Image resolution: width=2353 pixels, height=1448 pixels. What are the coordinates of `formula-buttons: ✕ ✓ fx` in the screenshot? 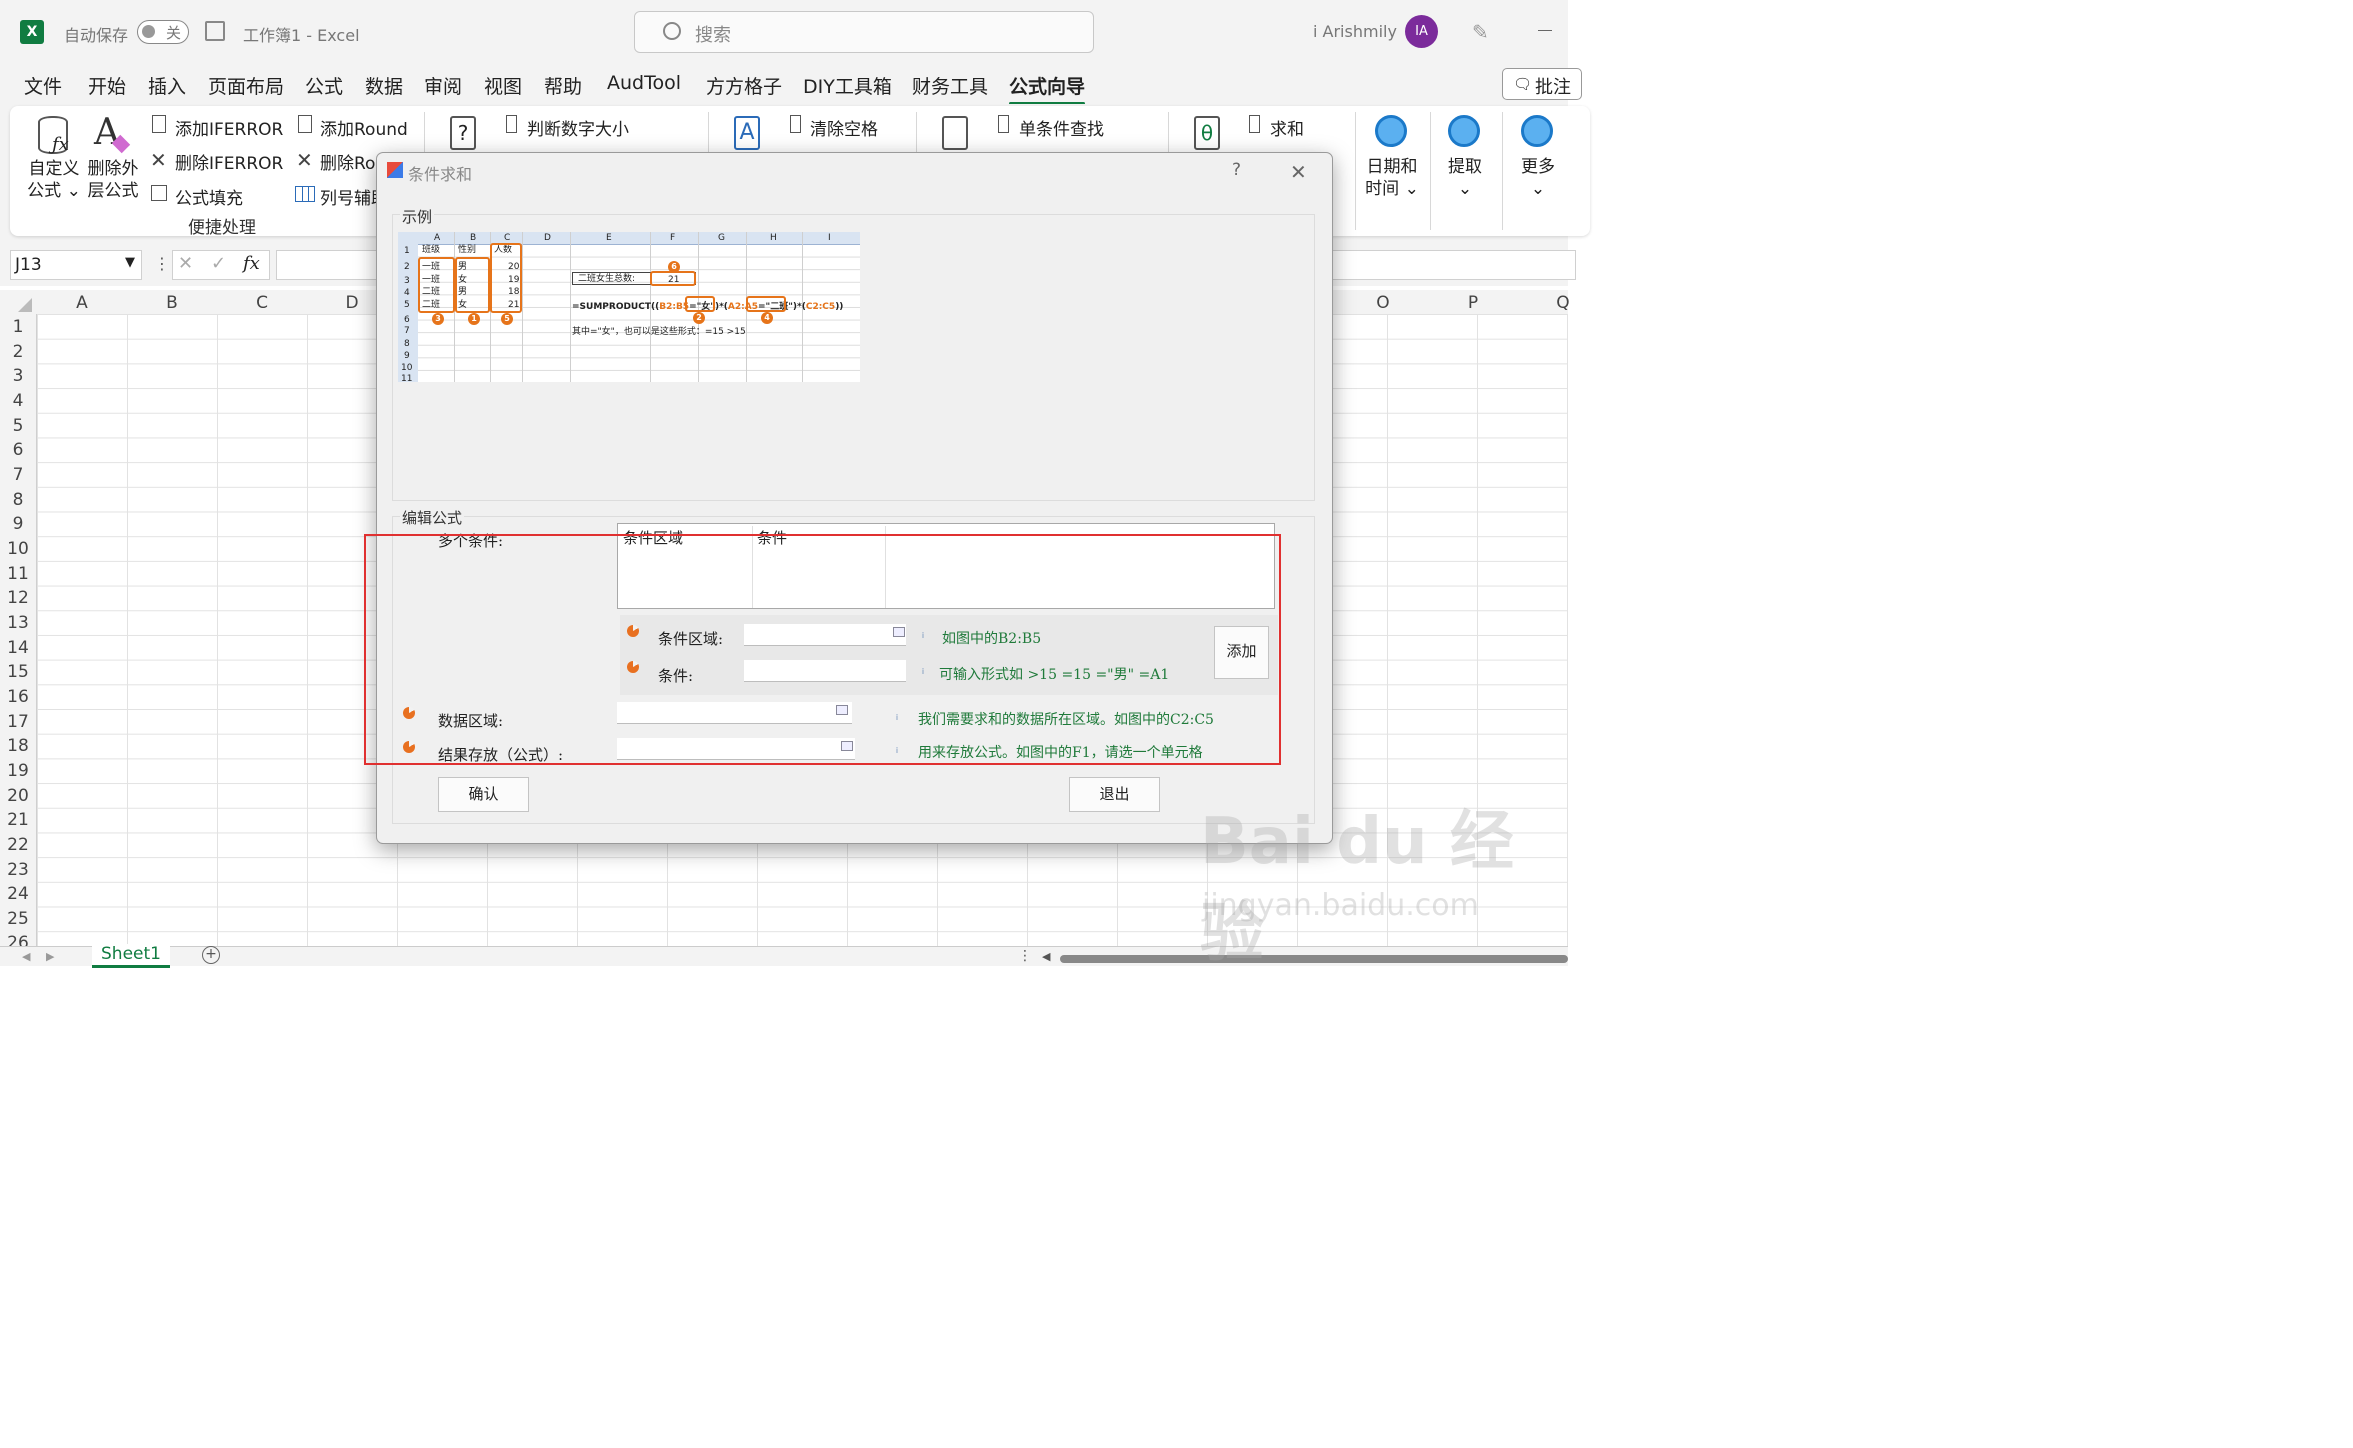 It's located at (221, 265).